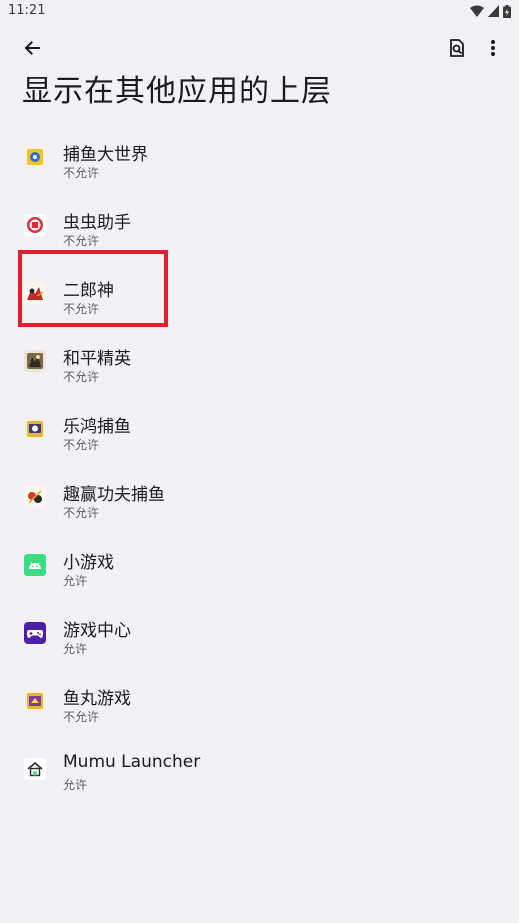 The width and height of the screenshot is (519, 923). Describe the element at coordinates (259, 158) in the screenshot. I see `app-row-fishing-world: 捕鱼大世界 不允许` at that location.